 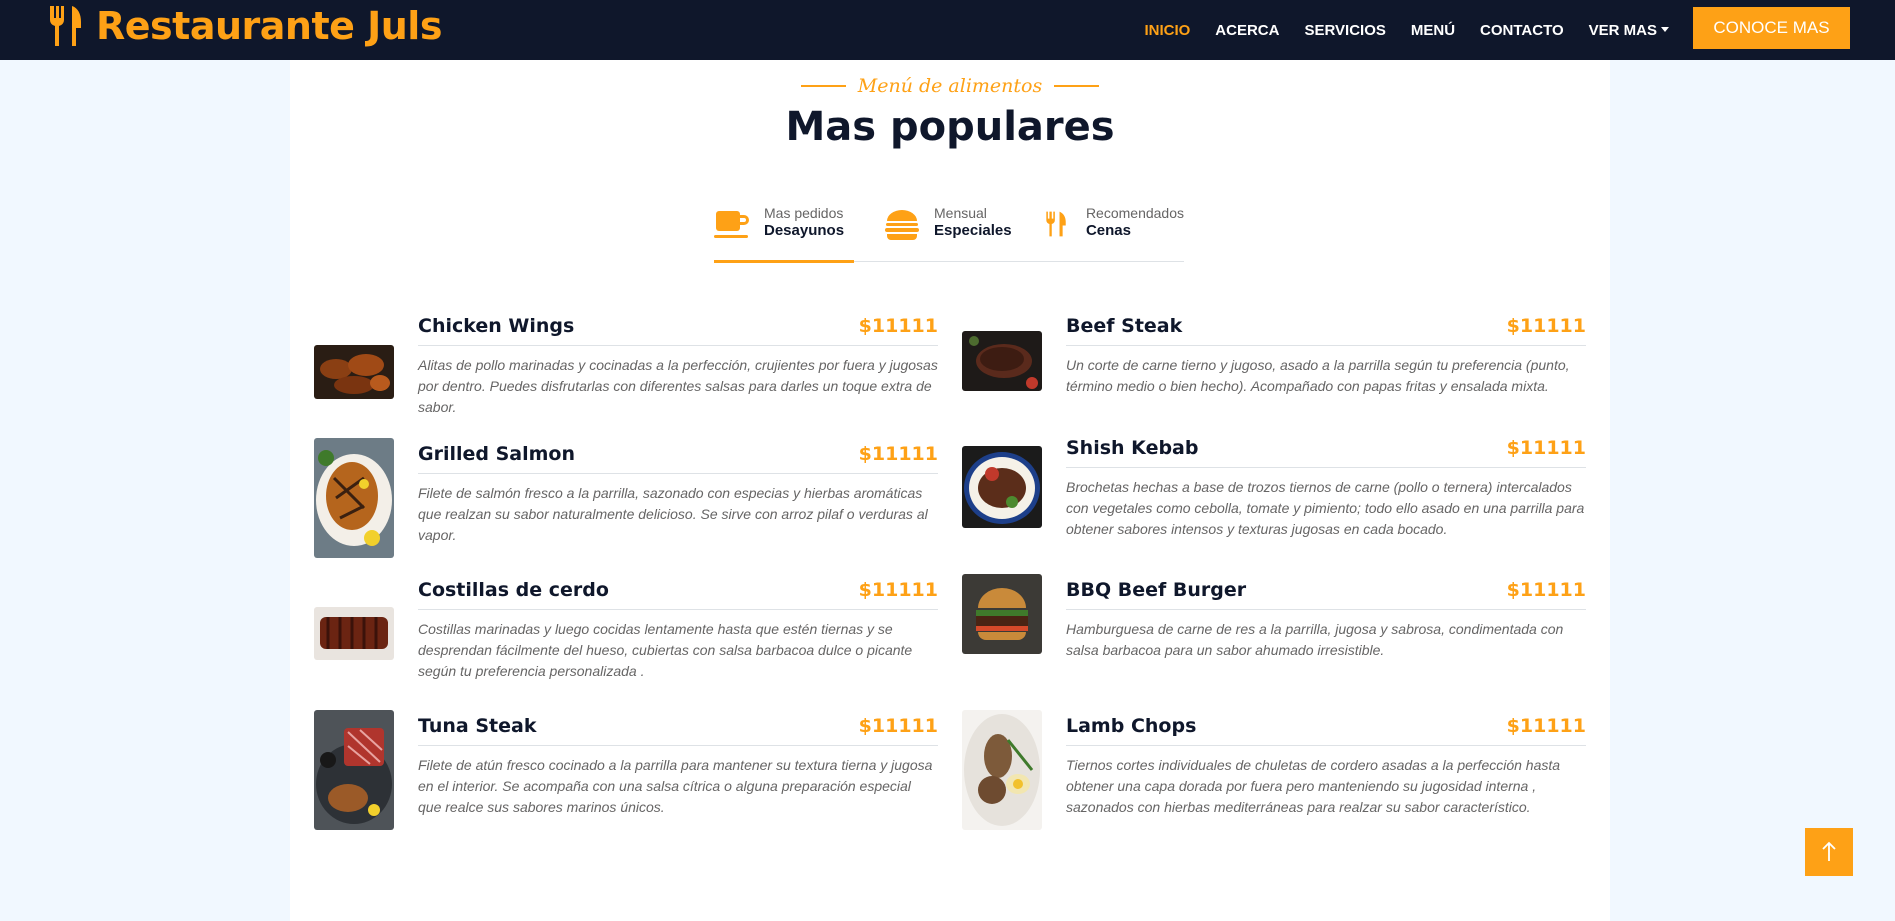 I want to click on tab-desayunos: Mas pedidos Desayunos, so click(x=784, y=231).